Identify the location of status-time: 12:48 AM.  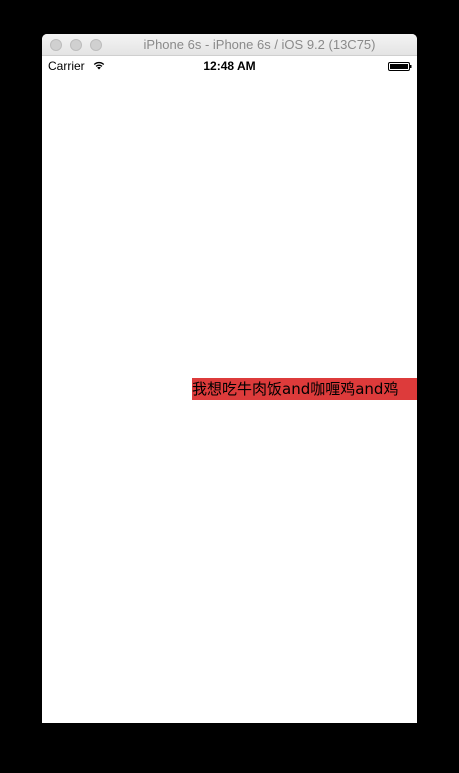
(229, 66).